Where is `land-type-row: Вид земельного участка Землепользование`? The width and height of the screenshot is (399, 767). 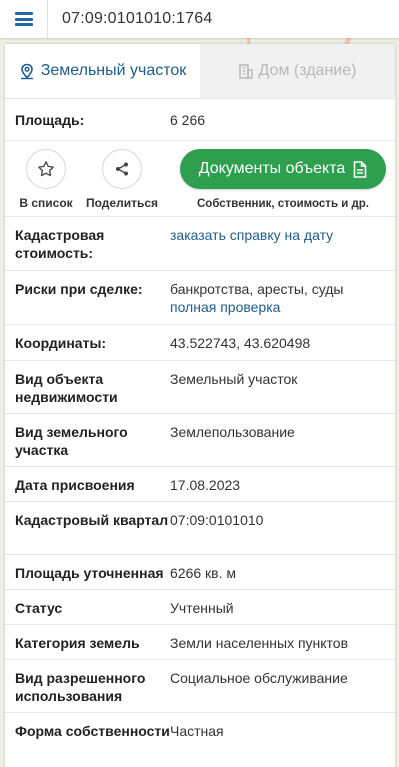 land-type-row: Вид земельного участка Землепользование is located at coordinates (200, 440).